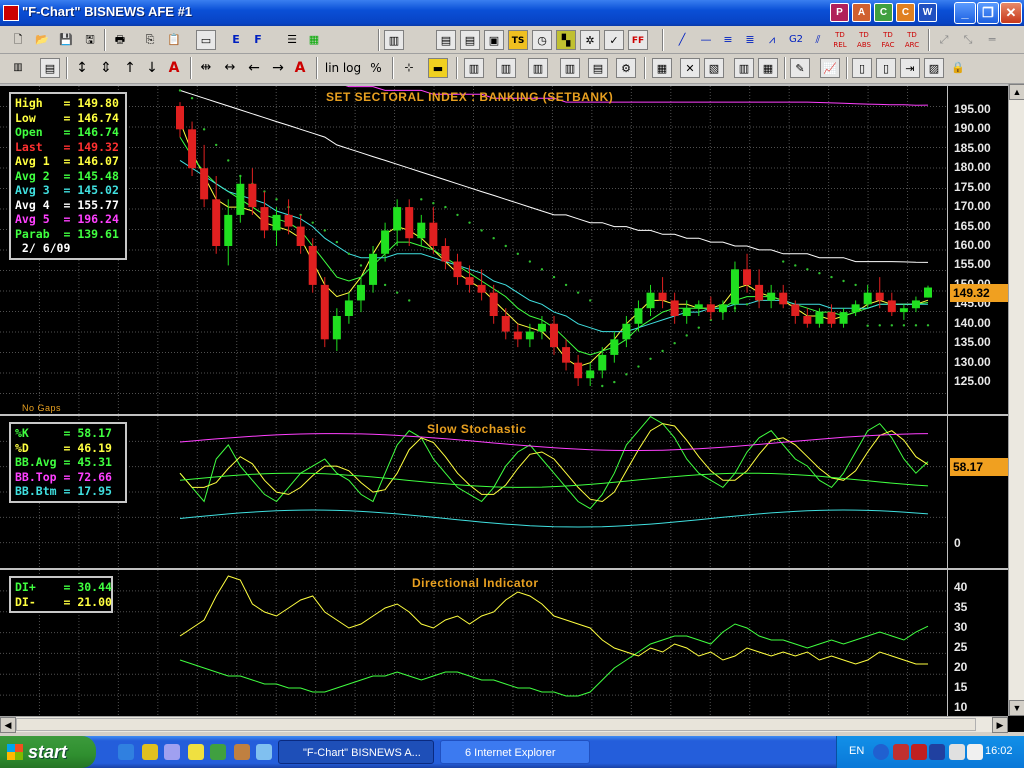 This screenshot has height=768, width=1024. What do you see at coordinates (768, 68) in the screenshot?
I see `calendar-icon: ▦` at bounding box center [768, 68].